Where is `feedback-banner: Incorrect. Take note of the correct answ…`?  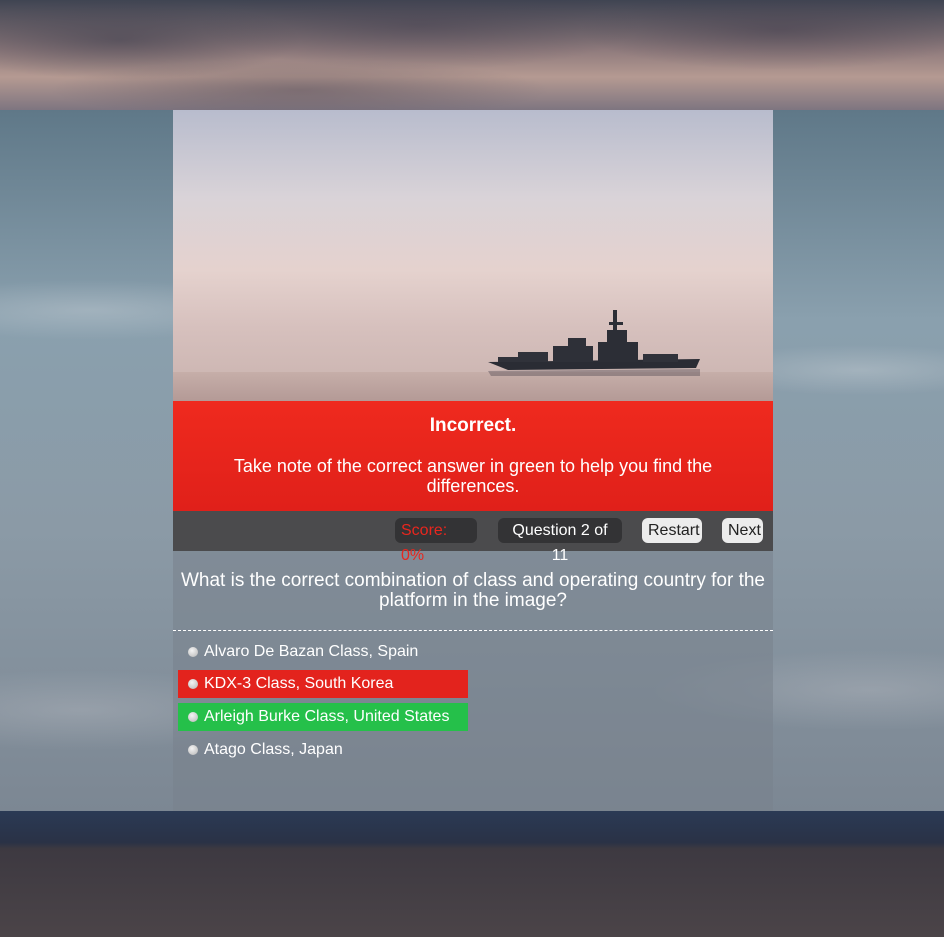
feedback-banner: Incorrect. Take note of the correct answ… is located at coordinates (473, 456).